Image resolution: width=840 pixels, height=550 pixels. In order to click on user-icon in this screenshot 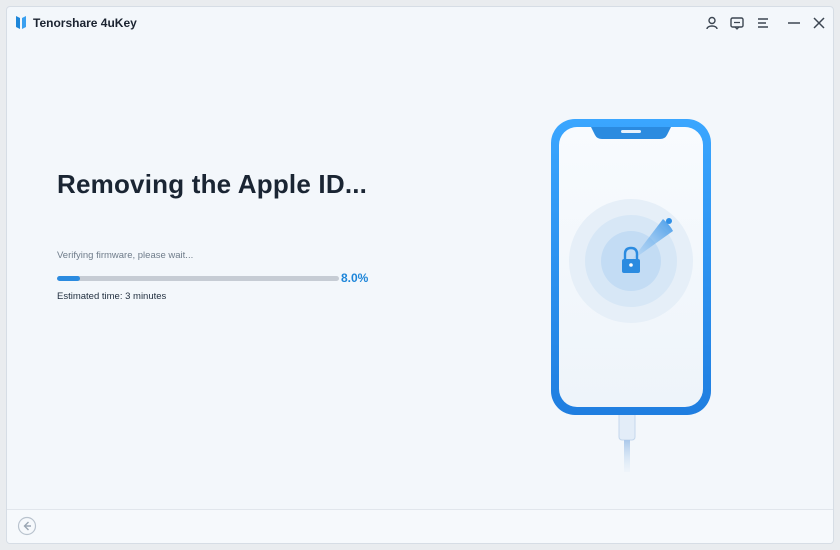, I will do `click(712, 23)`.